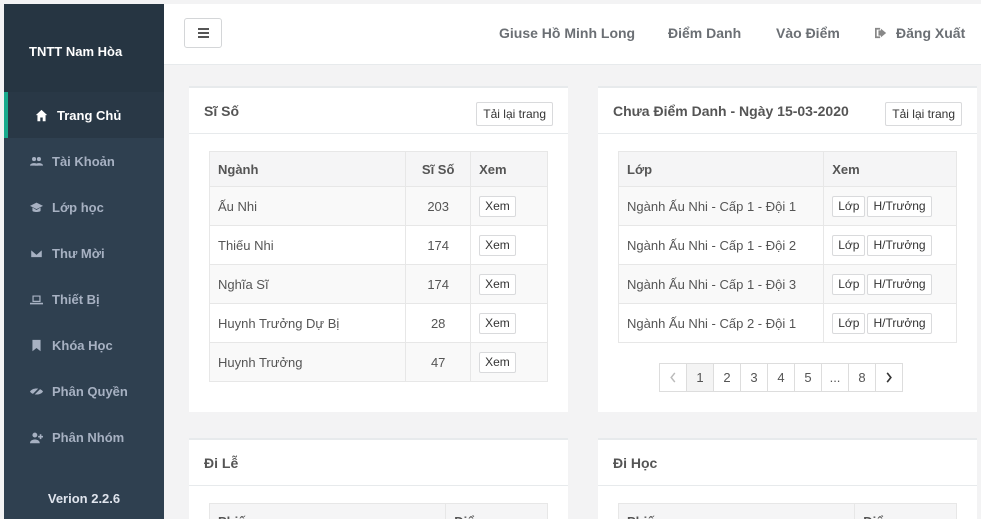 Image resolution: width=981 pixels, height=519 pixels. I want to click on menu-toggle-button, so click(203, 33).